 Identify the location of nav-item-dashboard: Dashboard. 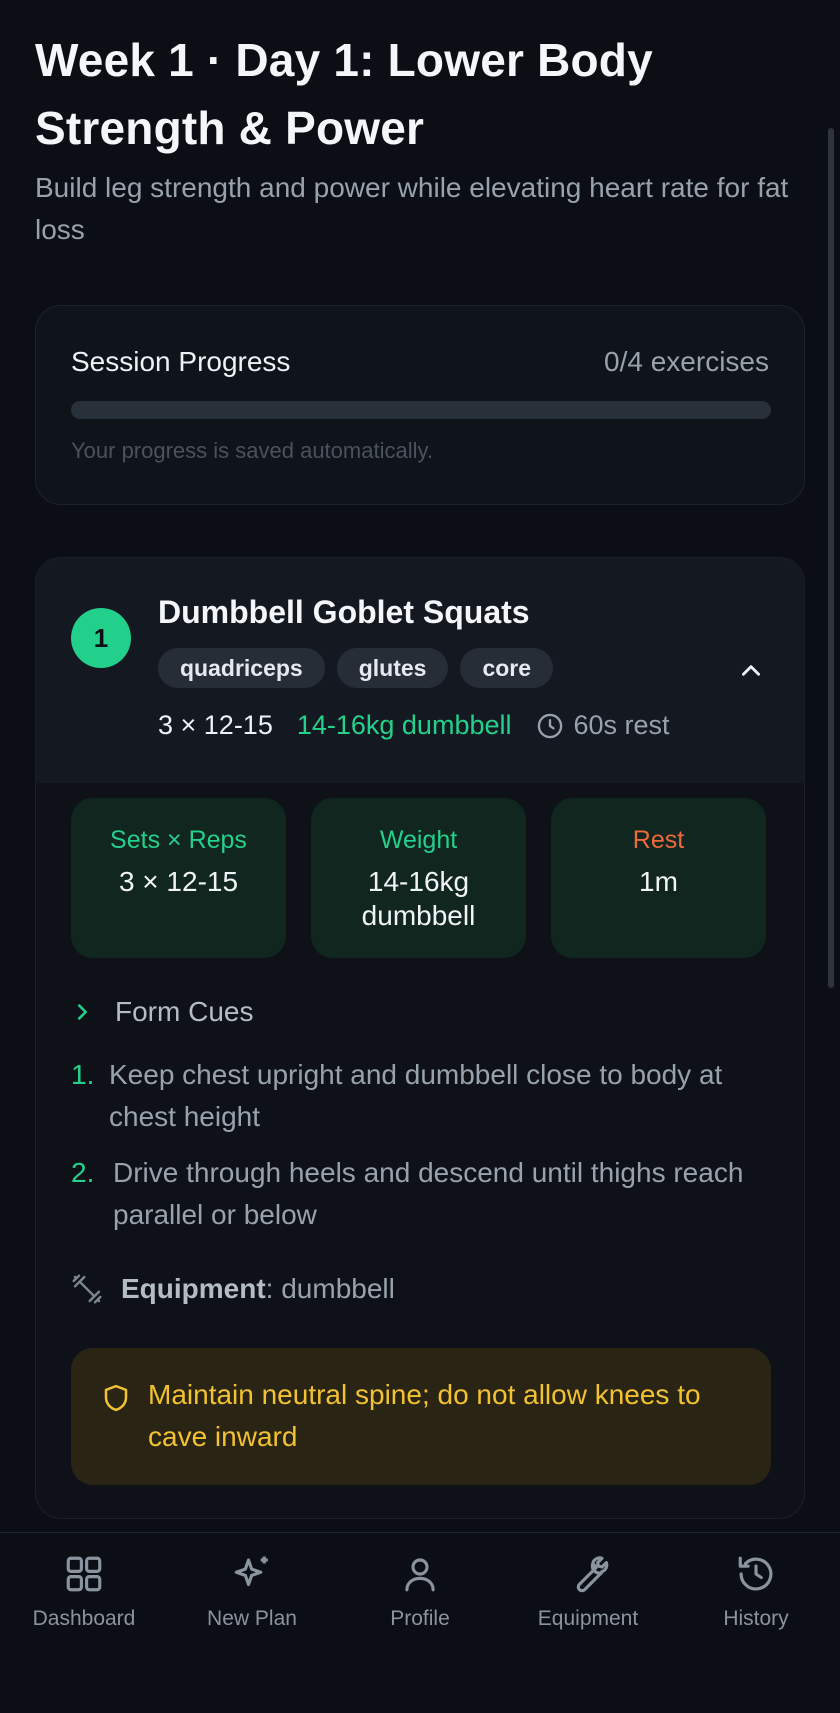
(84, 1623).